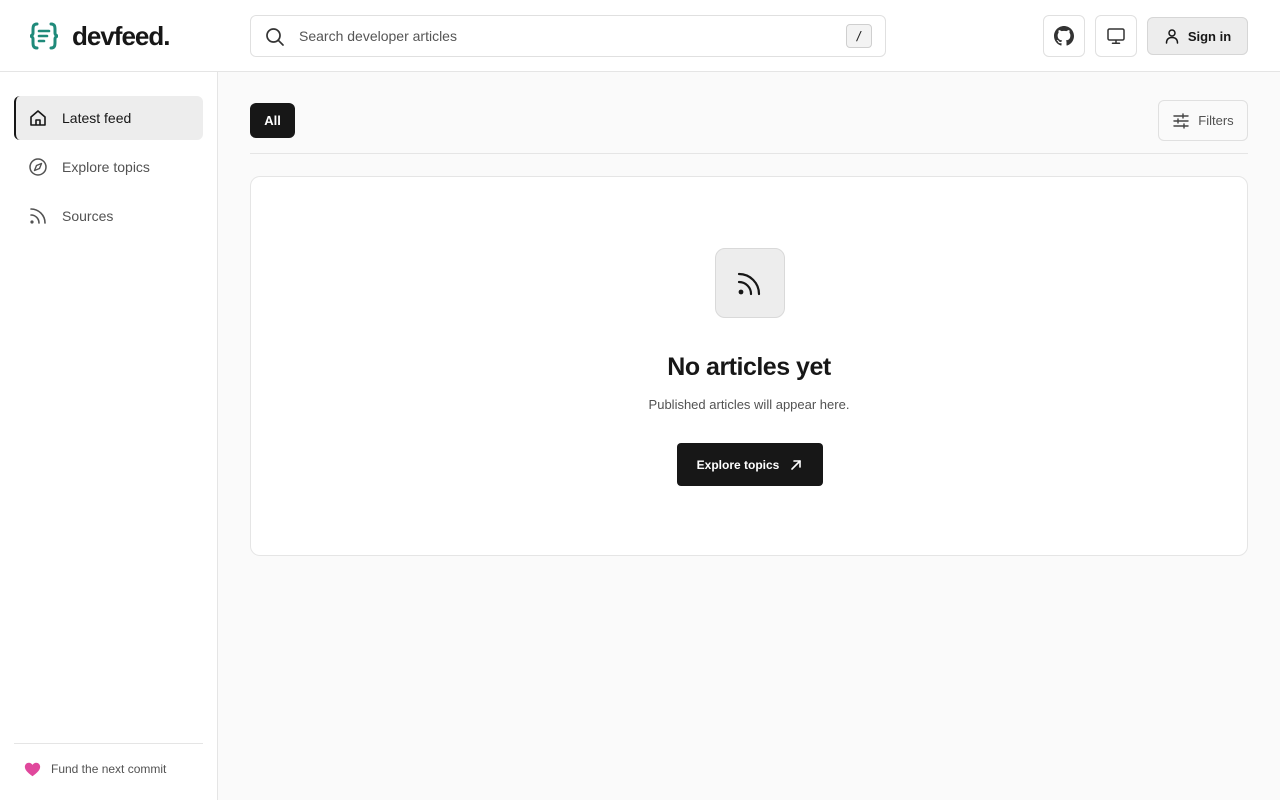  I want to click on sidebar-item-sources: Sources, so click(108, 216).